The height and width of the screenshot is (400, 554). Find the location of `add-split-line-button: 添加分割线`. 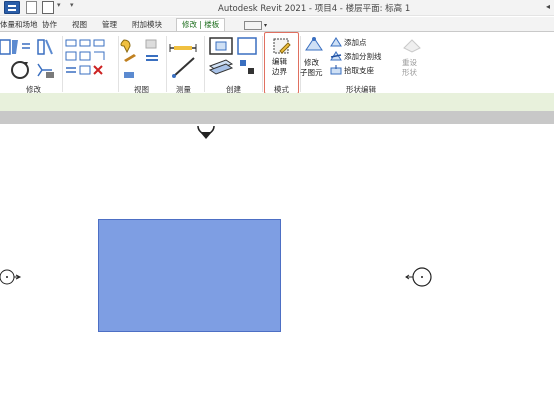

add-split-line-button: 添加分割线 is located at coordinates (363, 56).